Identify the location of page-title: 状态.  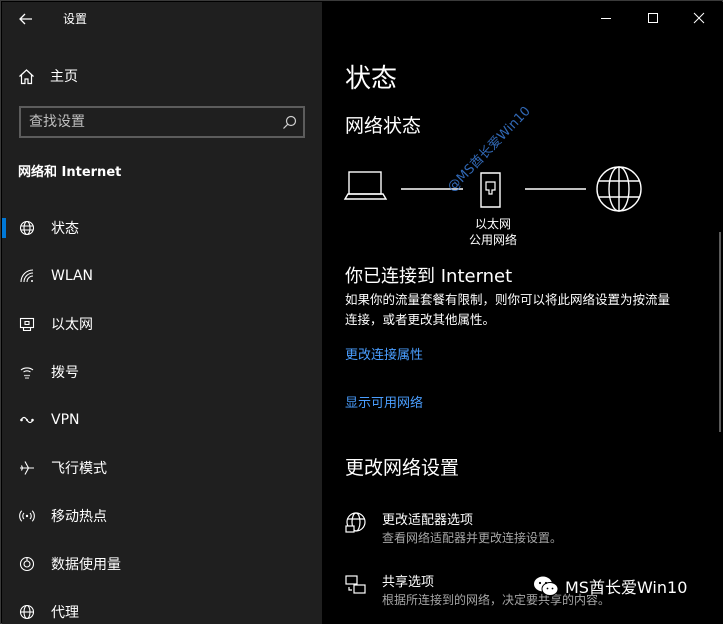
(371, 79).